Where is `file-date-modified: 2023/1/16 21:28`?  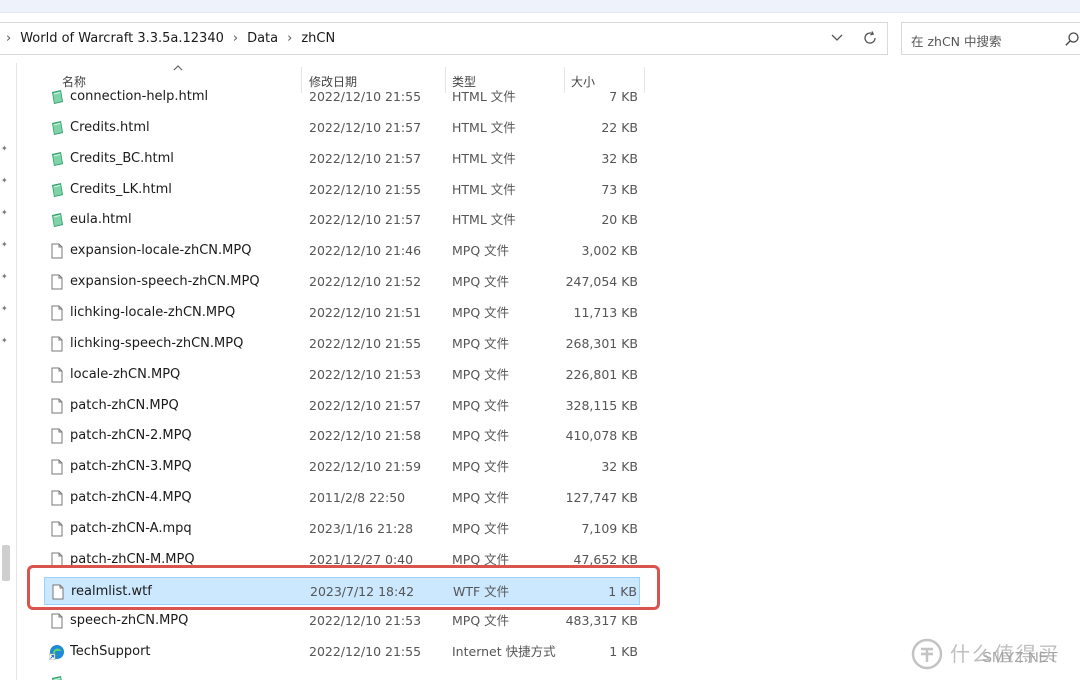 file-date-modified: 2023/1/16 21:28 is located at coordinates (361, 528).